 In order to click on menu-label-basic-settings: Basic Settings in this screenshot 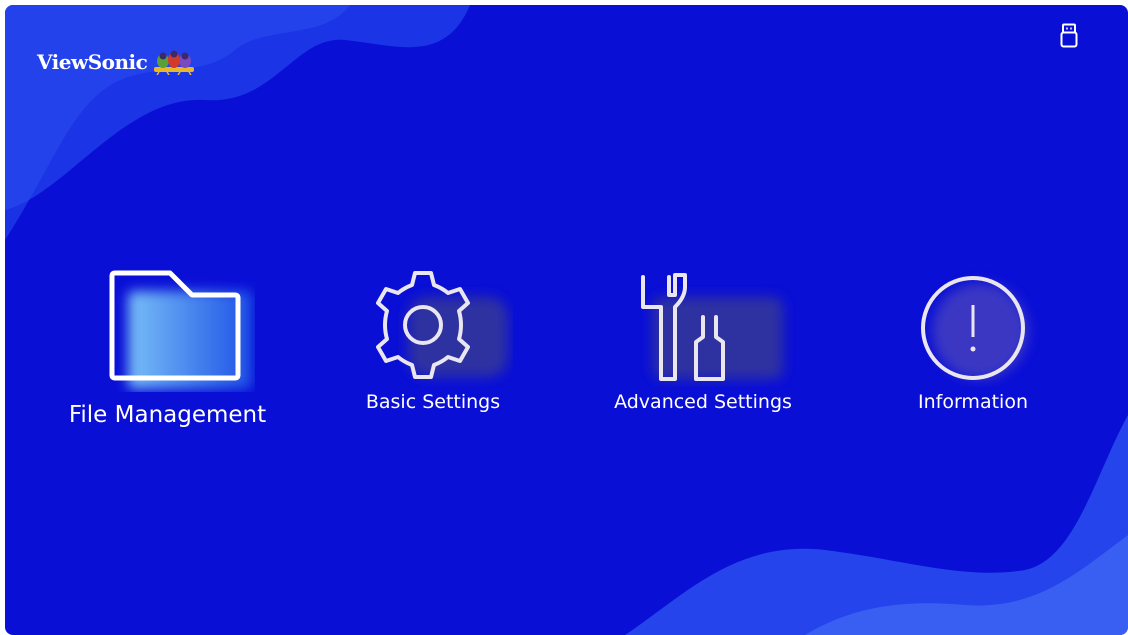, I will do `click(433, 402)`.